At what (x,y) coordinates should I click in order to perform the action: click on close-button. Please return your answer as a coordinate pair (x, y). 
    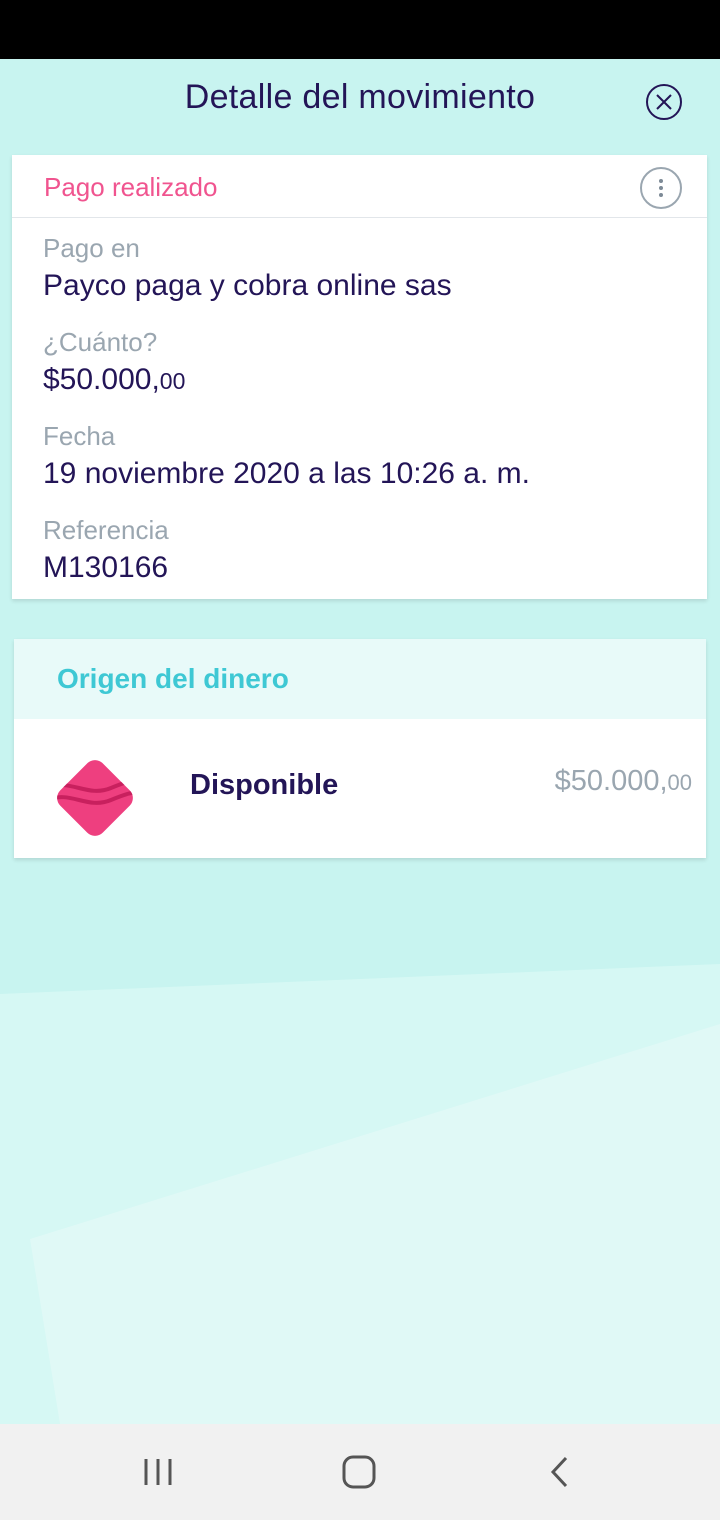
    Looking at the image, I should click on (664, 102).